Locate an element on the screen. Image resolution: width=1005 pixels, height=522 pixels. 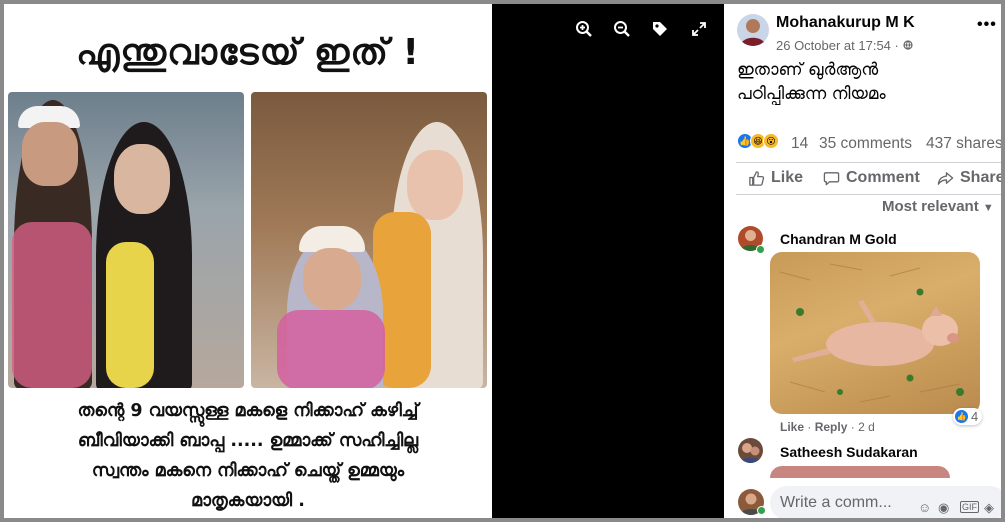
post-date: 26 October at 17:54 is located at coordinates (833, 45).